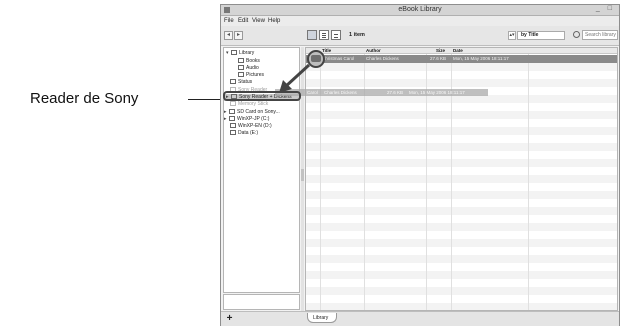 The height and width of the screenshot is (330, 624). What do you see at coordinates (241, 68) in the screenshot?
I see `music-note-icon` at bounding box center [241, 68].